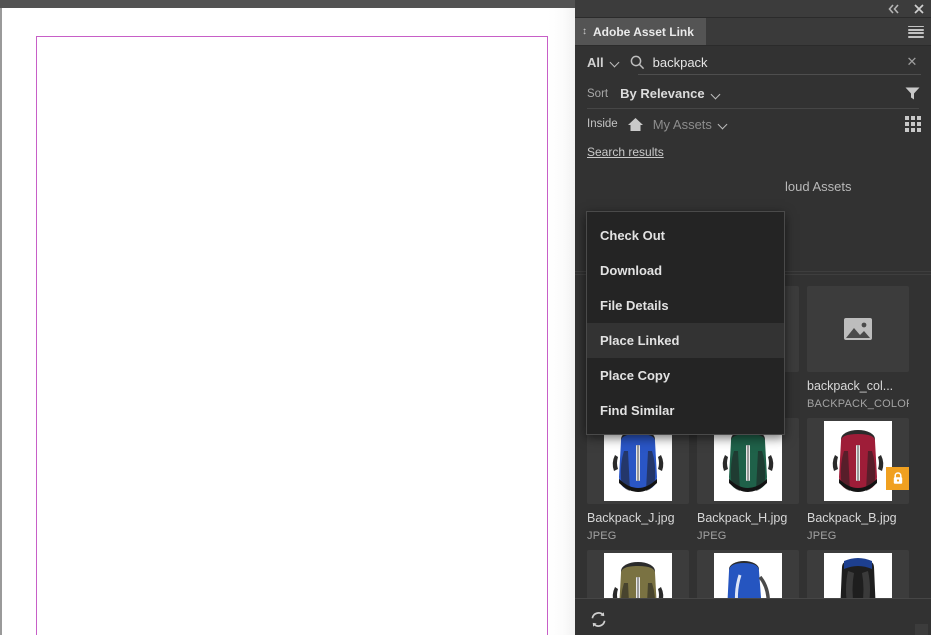 Image resolution: width=931 pixels, height=635 pixels. I want to click on panel-footer, so click(753, 616).